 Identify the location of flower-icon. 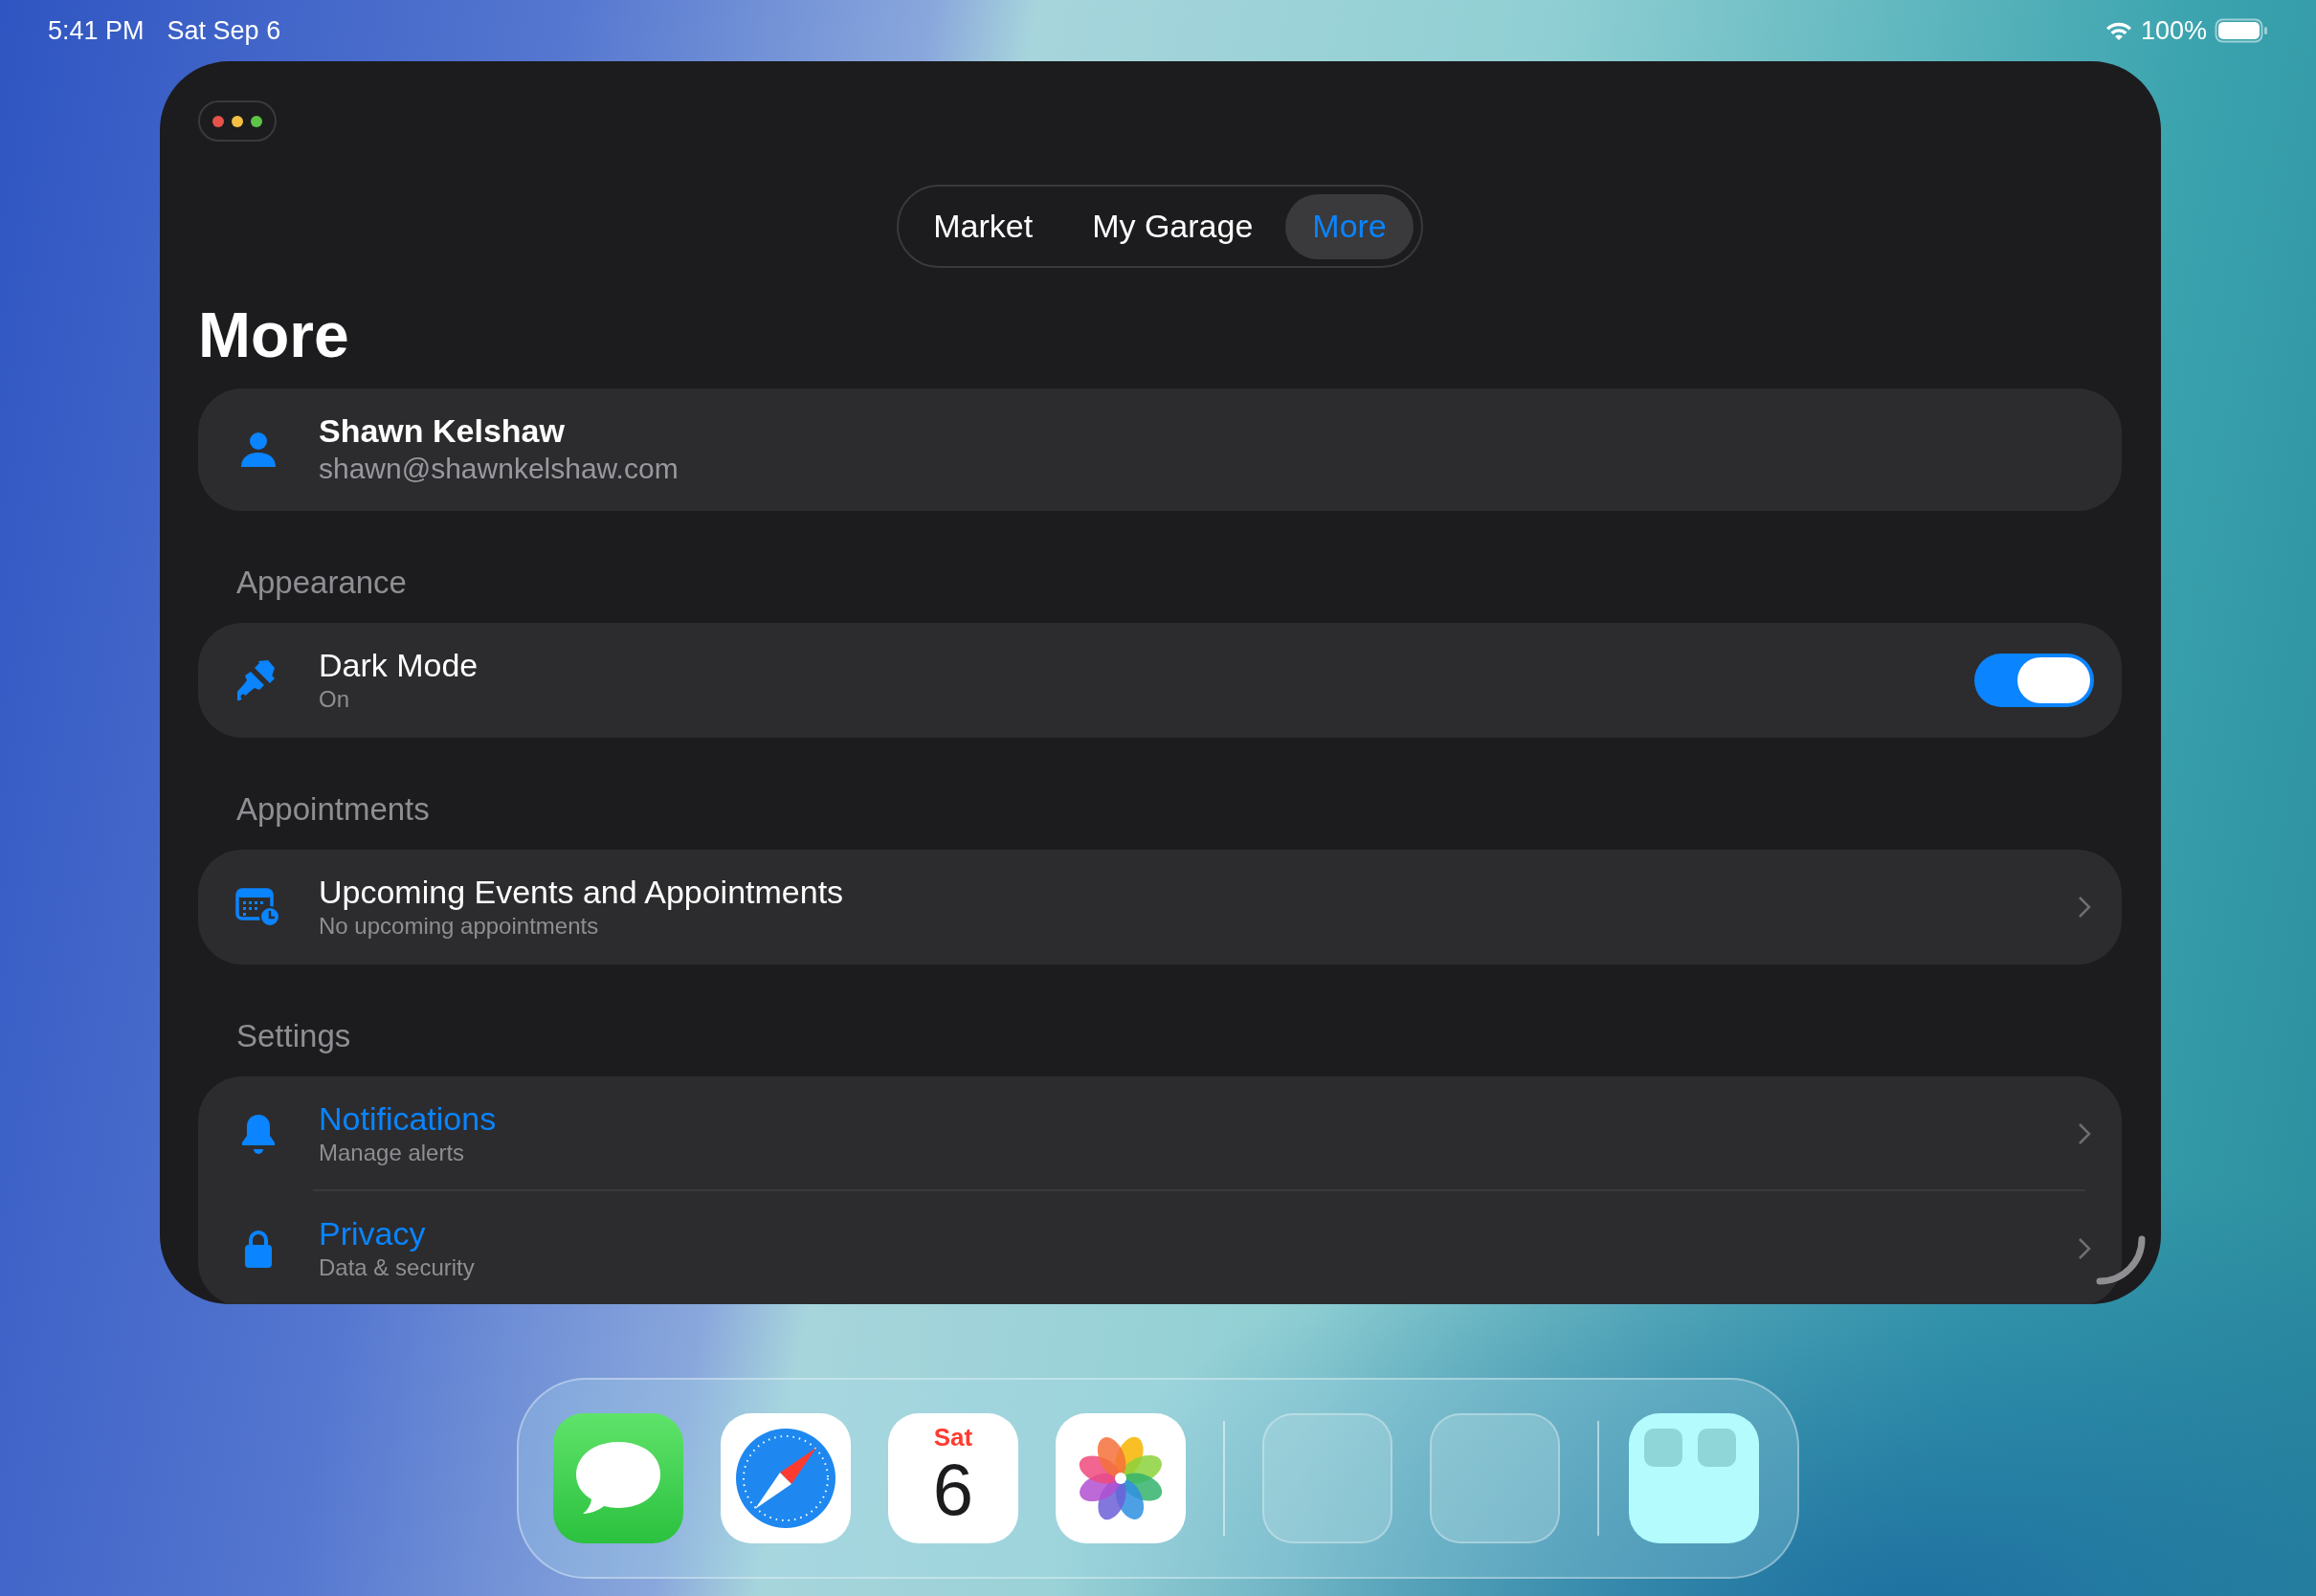
(1121, 1478).